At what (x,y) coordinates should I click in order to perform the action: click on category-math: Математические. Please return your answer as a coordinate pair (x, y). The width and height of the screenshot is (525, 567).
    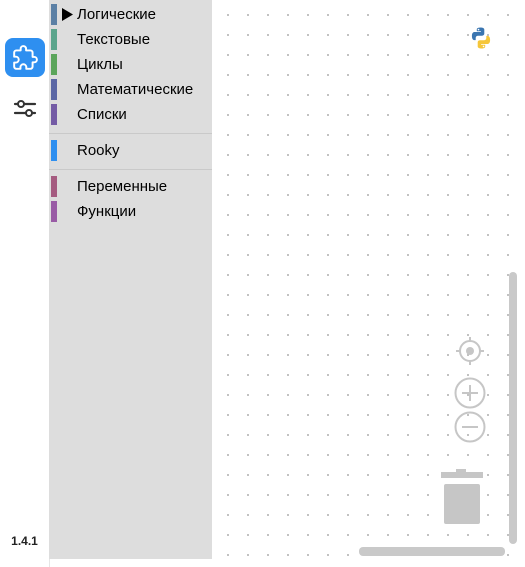
    Looking at the image, I should click on (130, 90).